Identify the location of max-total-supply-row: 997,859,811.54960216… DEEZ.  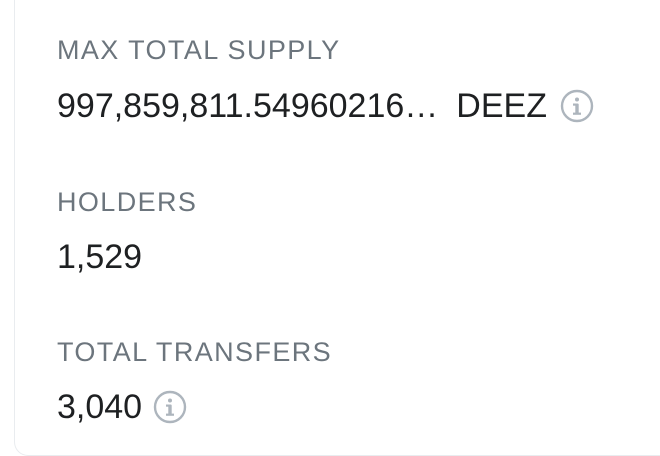
(326, 106).